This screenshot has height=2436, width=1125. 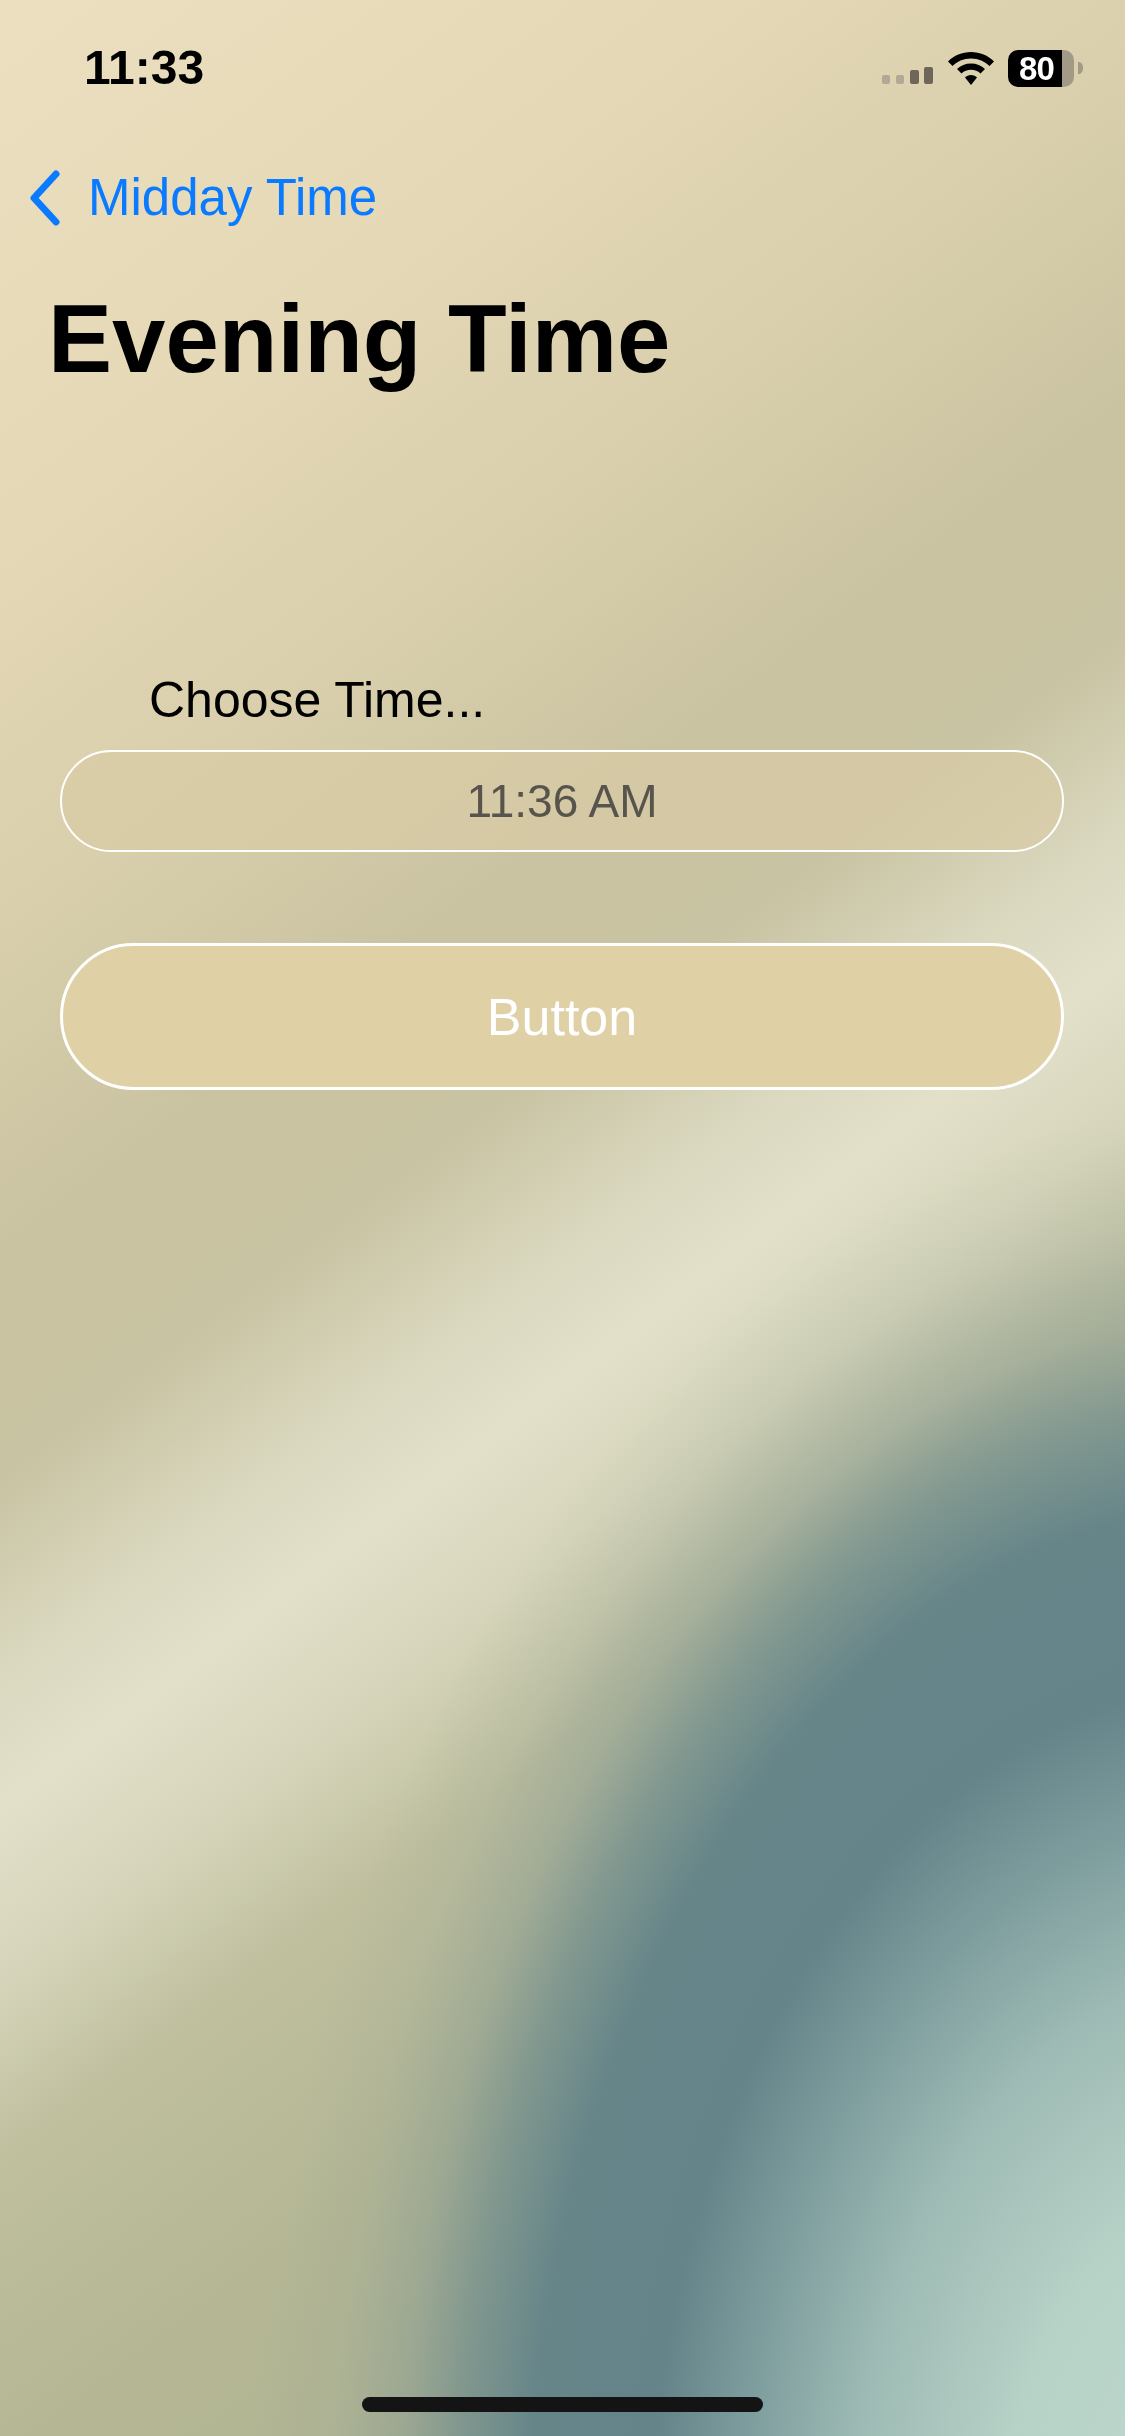 I want to click on page-title: Evening Time, so click(x=359, y=339).